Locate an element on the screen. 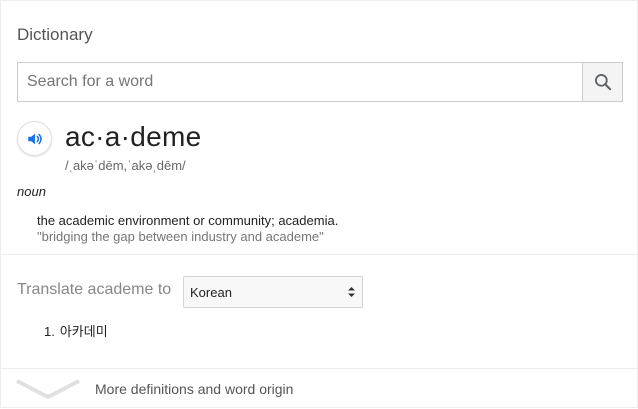  search-icon is located at coordinates (602, 82).